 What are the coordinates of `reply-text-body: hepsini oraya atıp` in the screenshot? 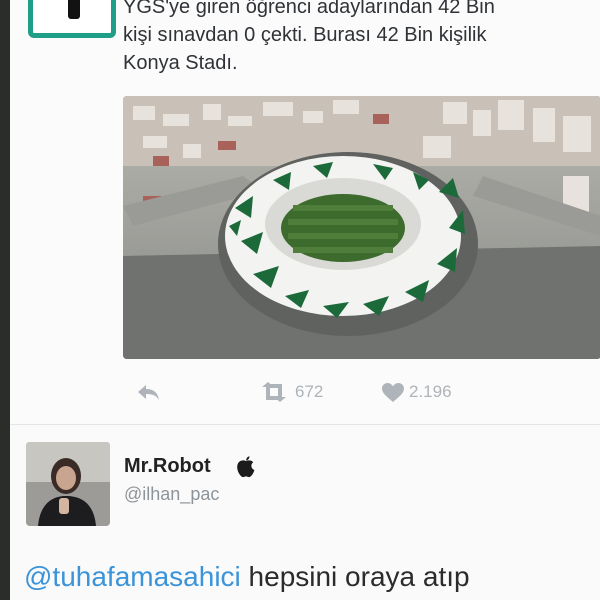 It's located at (355, 576).